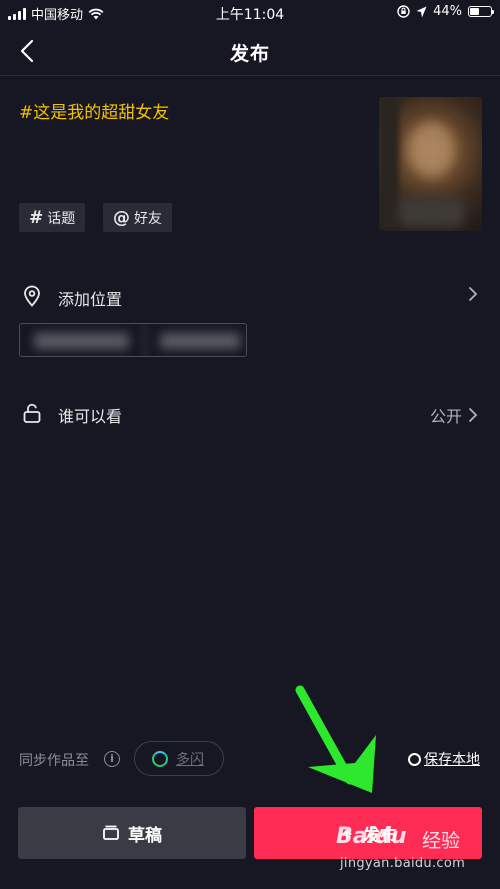 This screenshot has width=500, height=889. What do you see at coordinates (335, 739) in the screenshot?
I see `annotation-arrow-icon` at bounding box center [335, 739].